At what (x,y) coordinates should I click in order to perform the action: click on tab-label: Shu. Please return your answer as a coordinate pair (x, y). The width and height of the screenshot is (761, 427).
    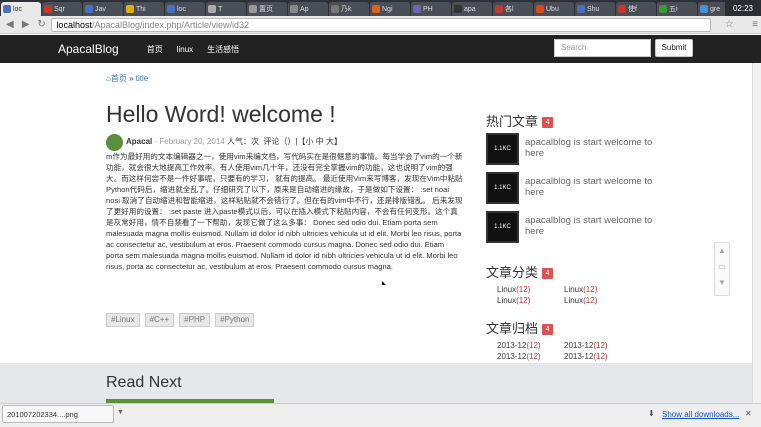
    Looking at the image, I should click on (593, 9).